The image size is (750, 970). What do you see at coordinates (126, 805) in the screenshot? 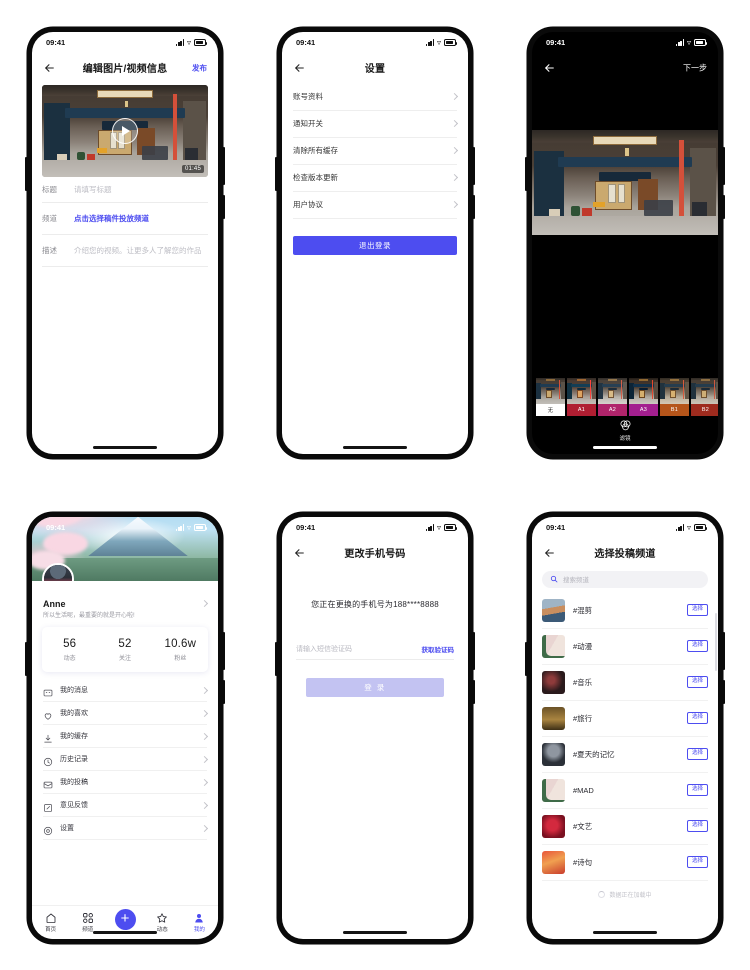
I see `menu-item-feedback: 意见反馈` at bounding box center [126, 805].